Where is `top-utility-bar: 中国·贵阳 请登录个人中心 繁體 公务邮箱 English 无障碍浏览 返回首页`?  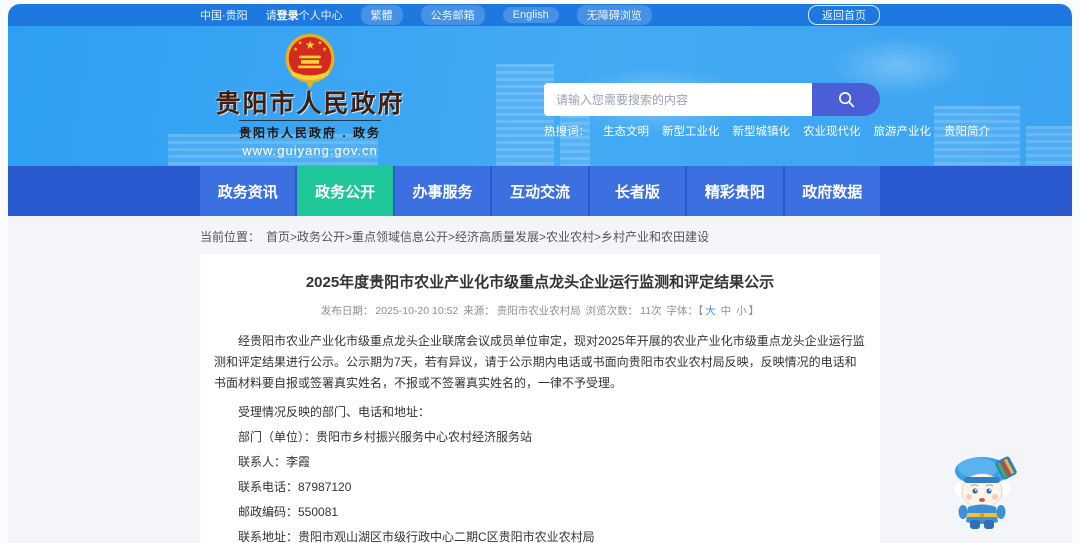 top-utility-bar: 中国·贵阳 请登录个人中心 繁體 公务邮箱 English 无障碍浏览 返回首页 is located at coordinates (540, 15).